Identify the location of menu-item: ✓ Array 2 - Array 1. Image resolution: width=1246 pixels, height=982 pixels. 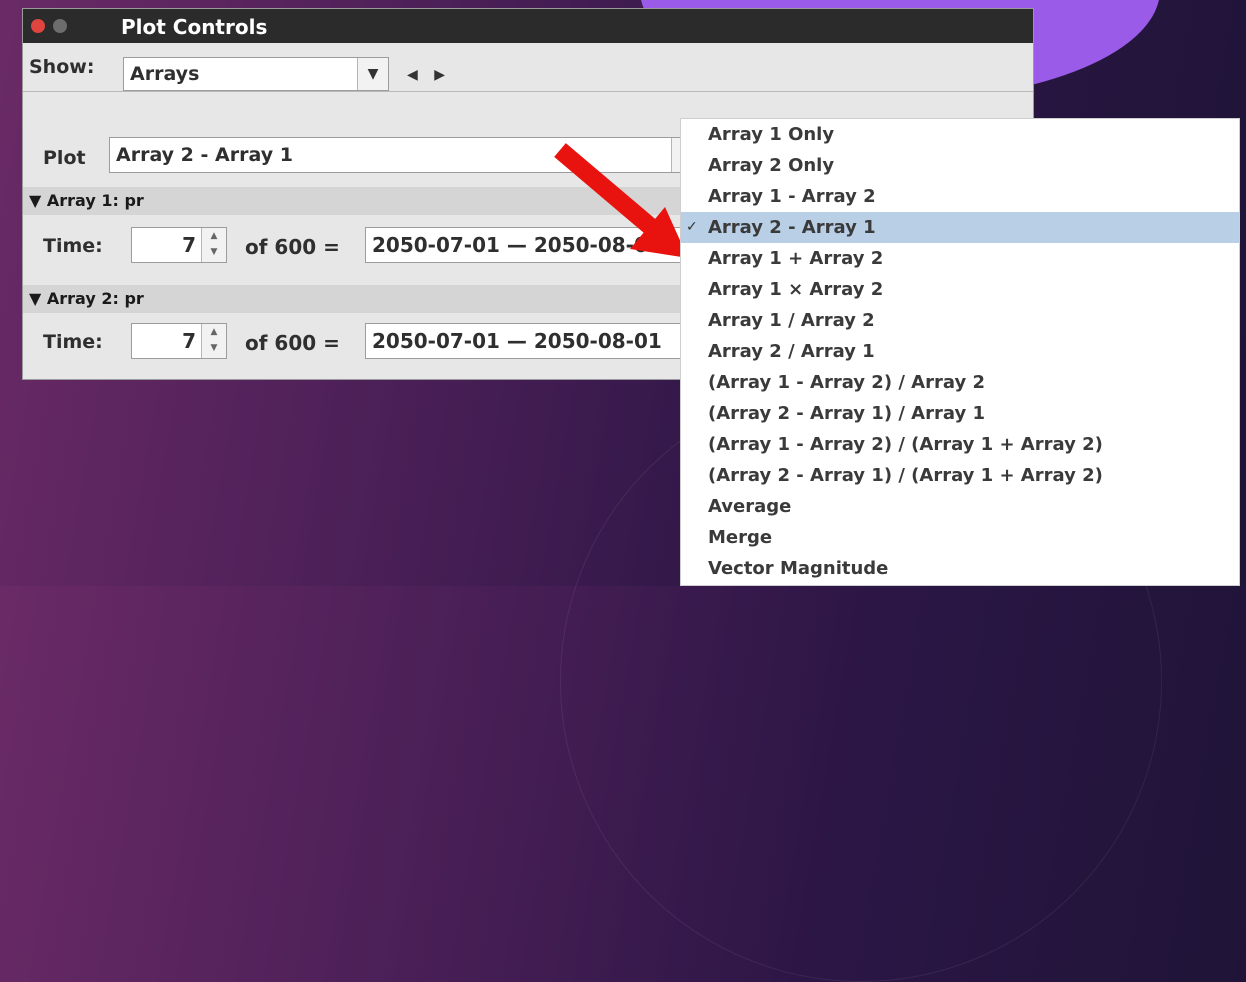
(960, 227).